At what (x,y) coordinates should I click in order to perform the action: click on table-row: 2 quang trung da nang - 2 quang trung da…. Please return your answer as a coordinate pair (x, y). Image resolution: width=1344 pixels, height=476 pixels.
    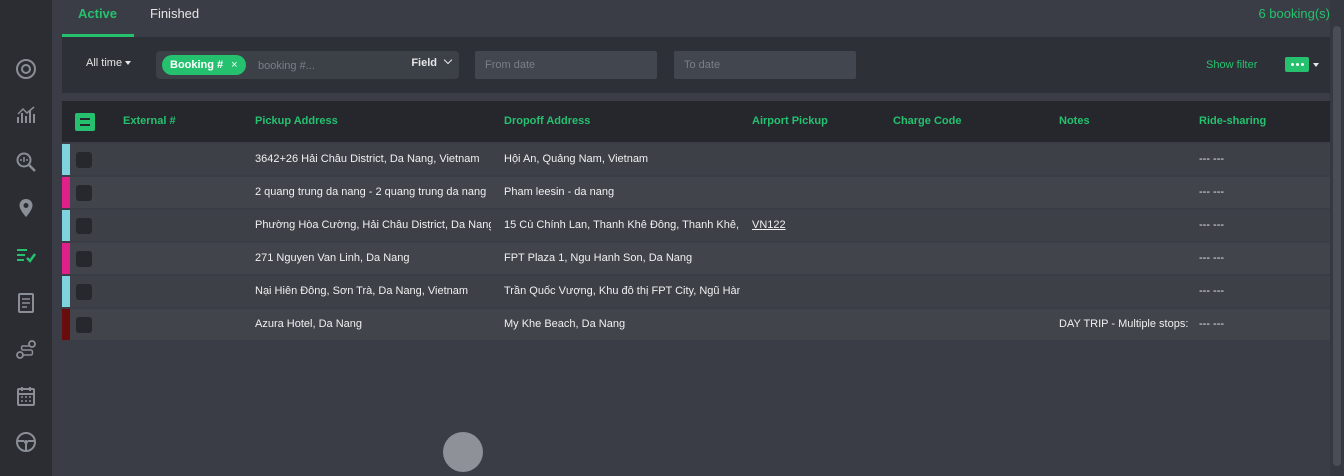
    Looking at the image, I should click on (696, 192).